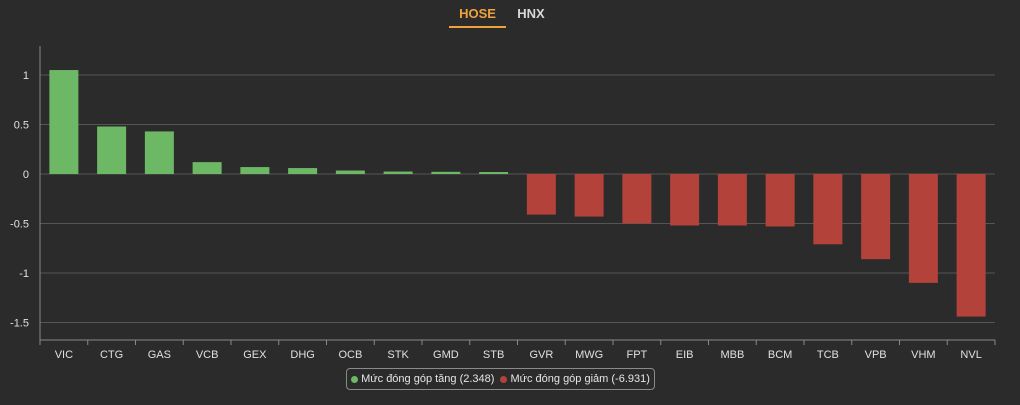 This screenshot has height=405, width=1020. I want to click on bar-vhm, so click(923, 228).